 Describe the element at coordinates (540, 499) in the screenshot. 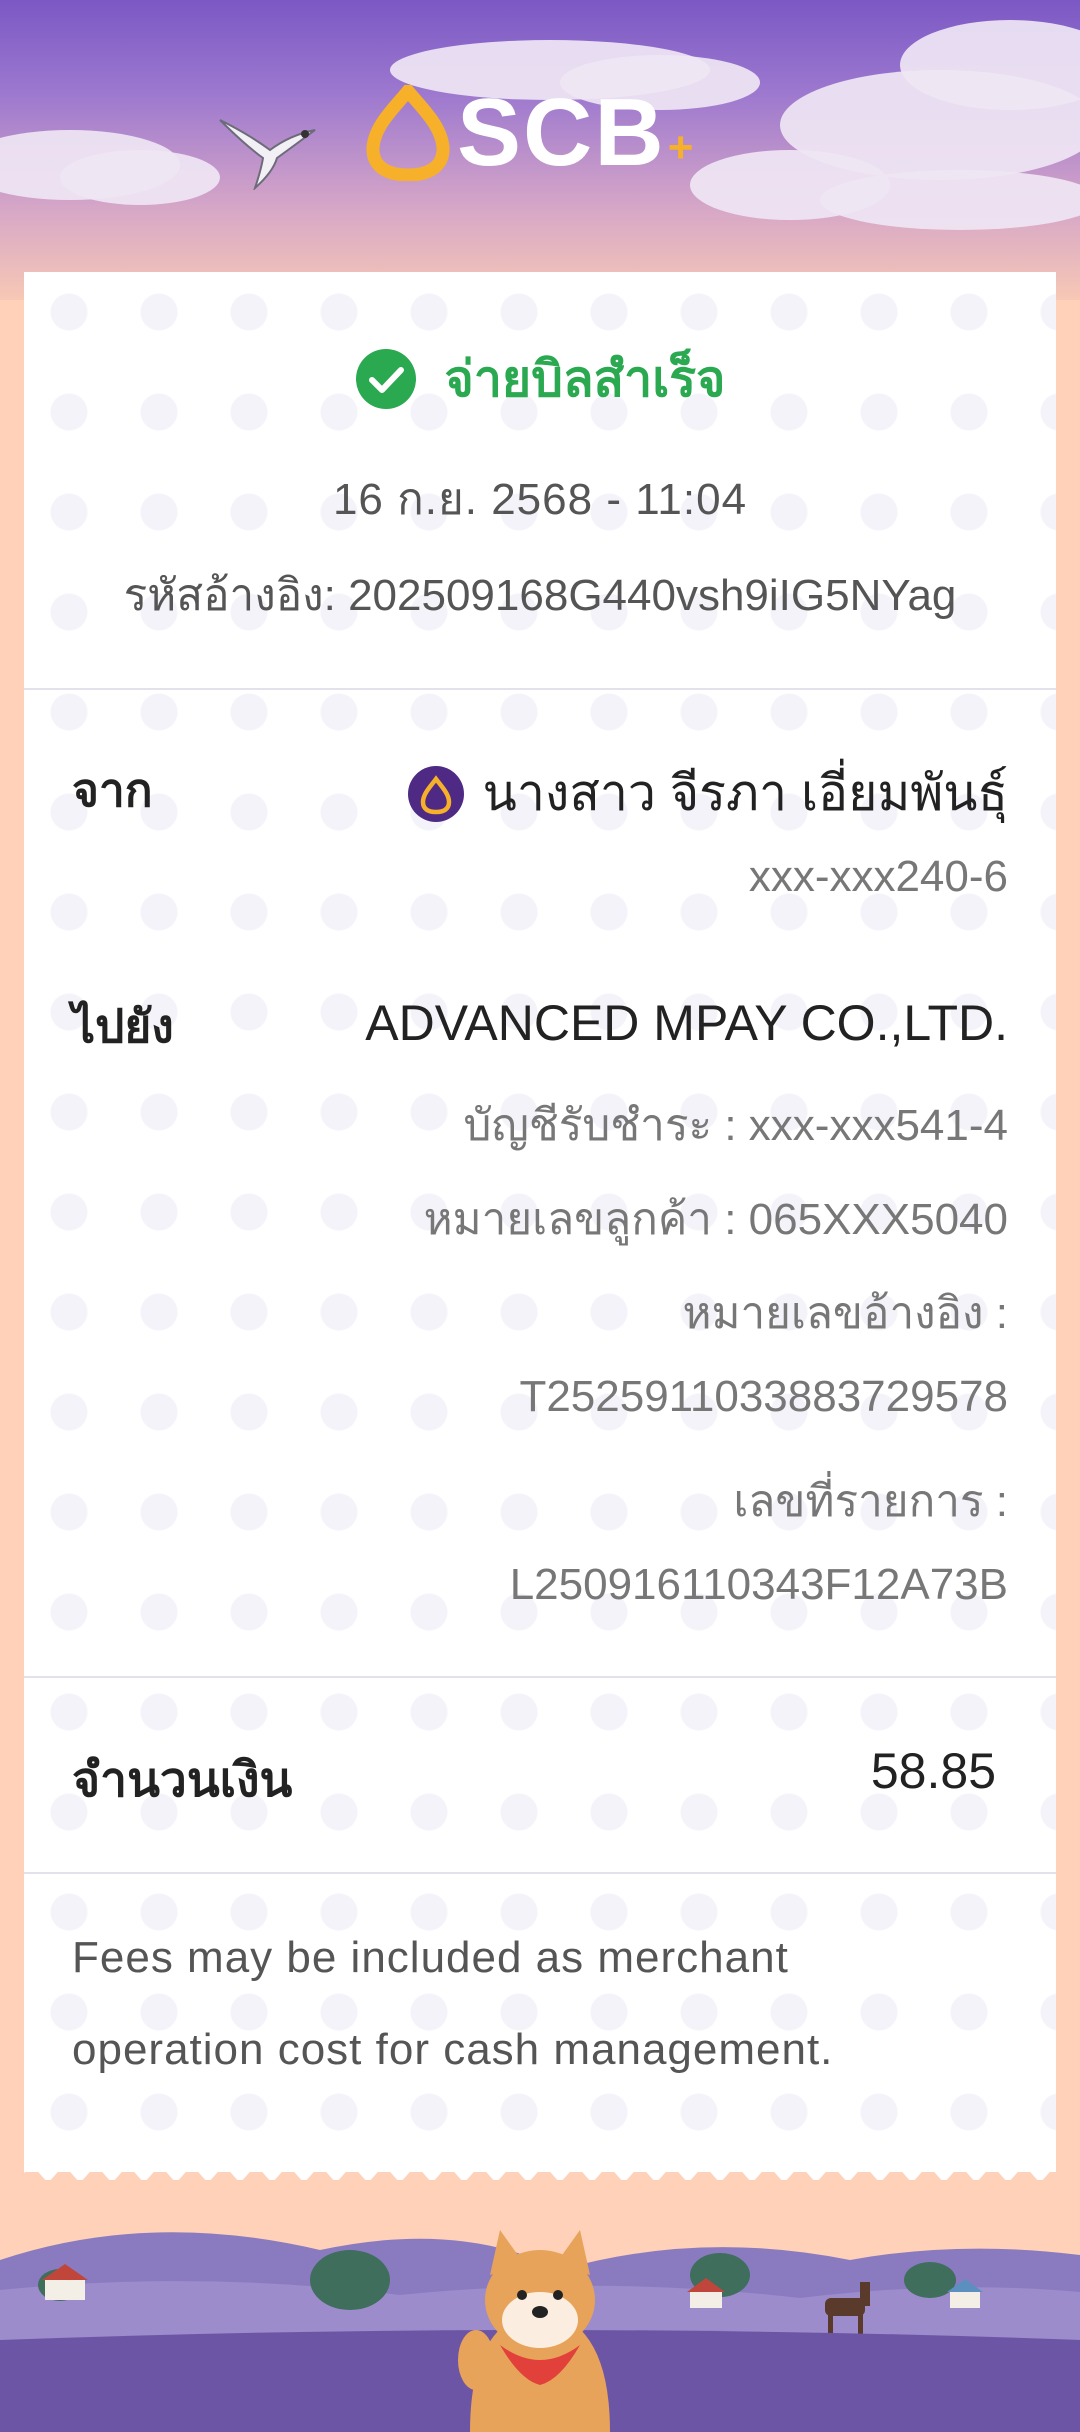

I see `transaction-datetime: 16 ก.ย. 2568 - 11:04` at that location.